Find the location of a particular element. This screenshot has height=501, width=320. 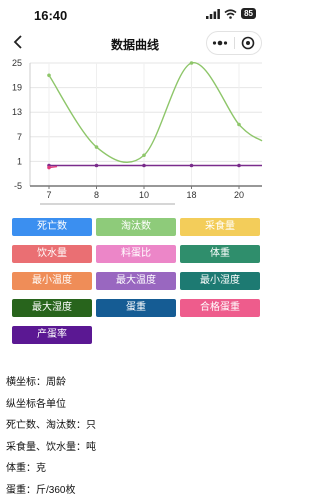

battery-icon: 85 is located at coordinates (248, 13).